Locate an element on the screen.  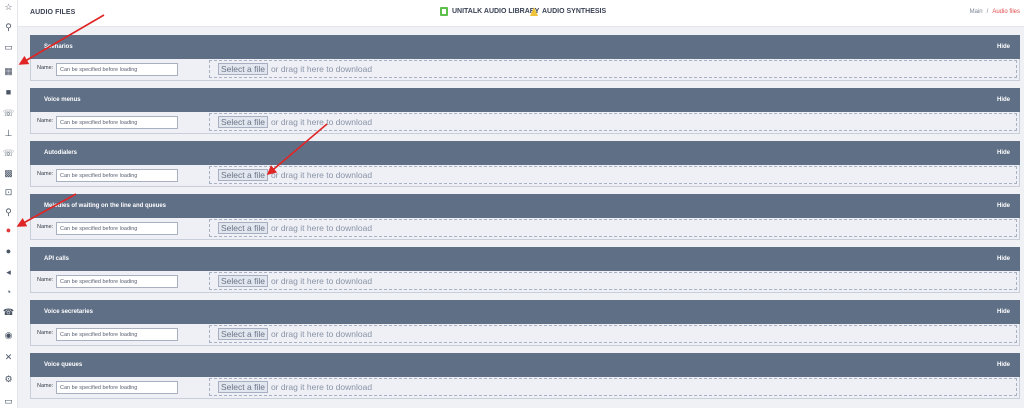
unitalk-audio-library-label: UNITALK AUDIO LIBRARY is located at coordinates (496, 11).